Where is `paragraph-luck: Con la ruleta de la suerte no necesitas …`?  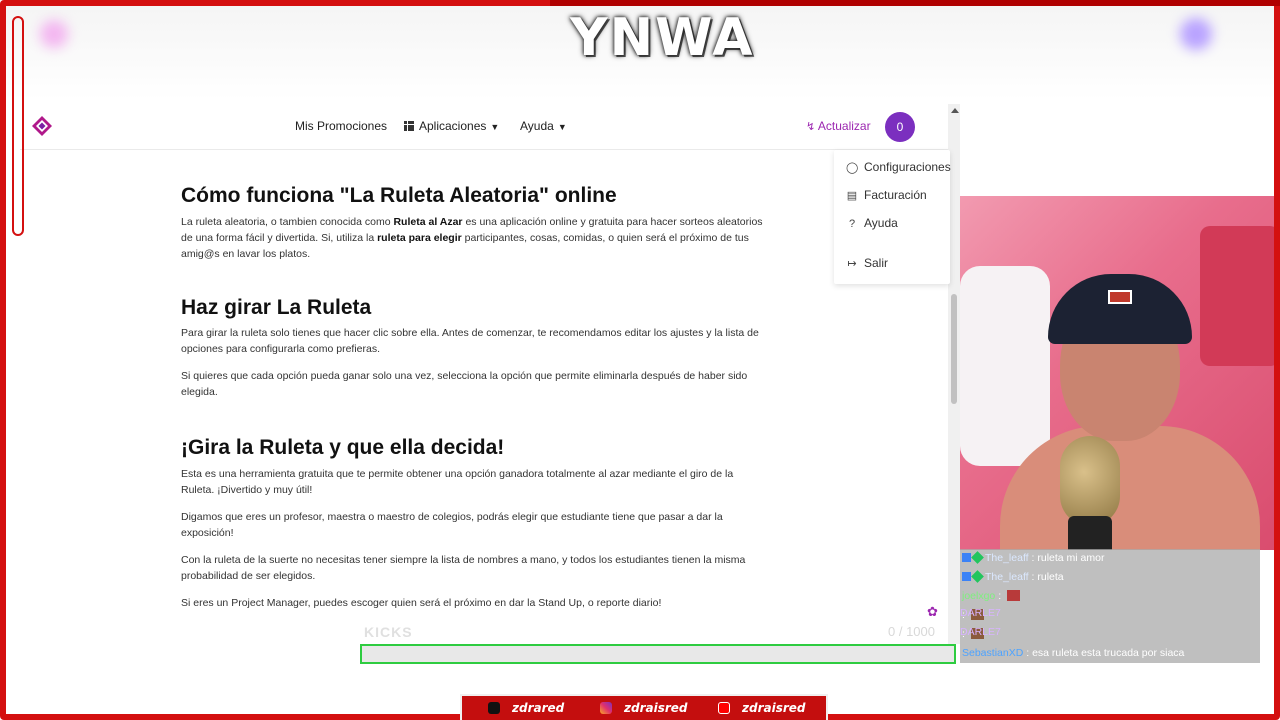 paragraph-luck: Con la ruleta de la suerte no necesitas … is located at coordinates (463, 568).